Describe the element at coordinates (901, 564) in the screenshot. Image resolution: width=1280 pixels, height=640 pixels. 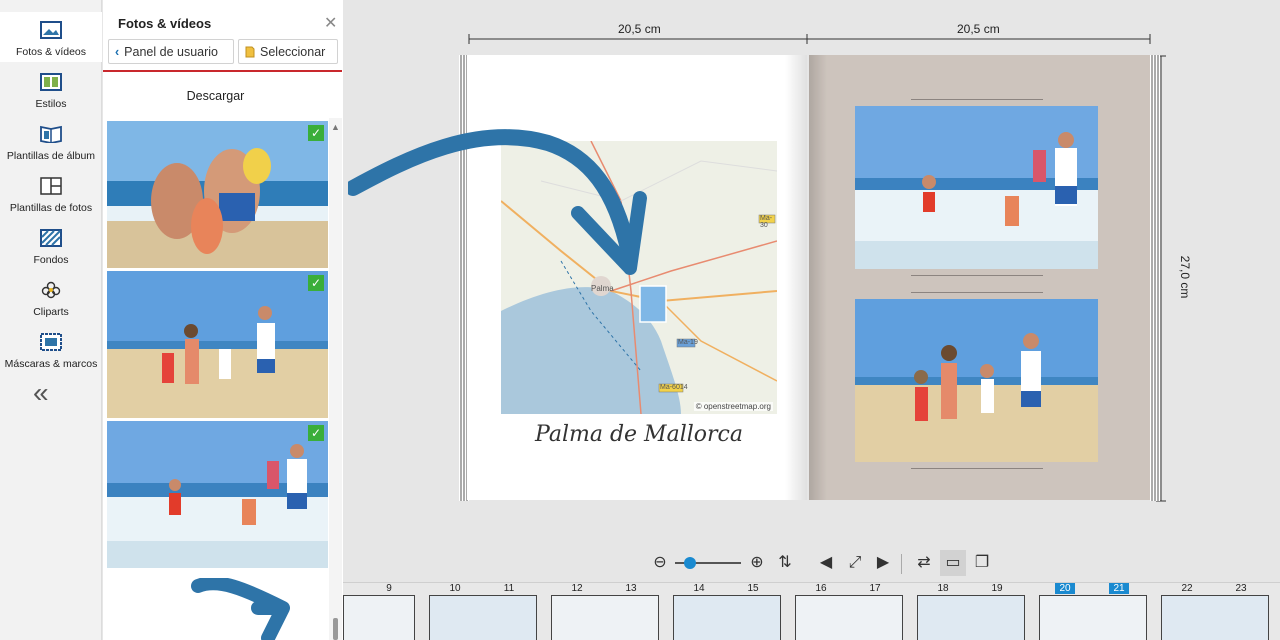
I see `toolbar-divider` at that location.